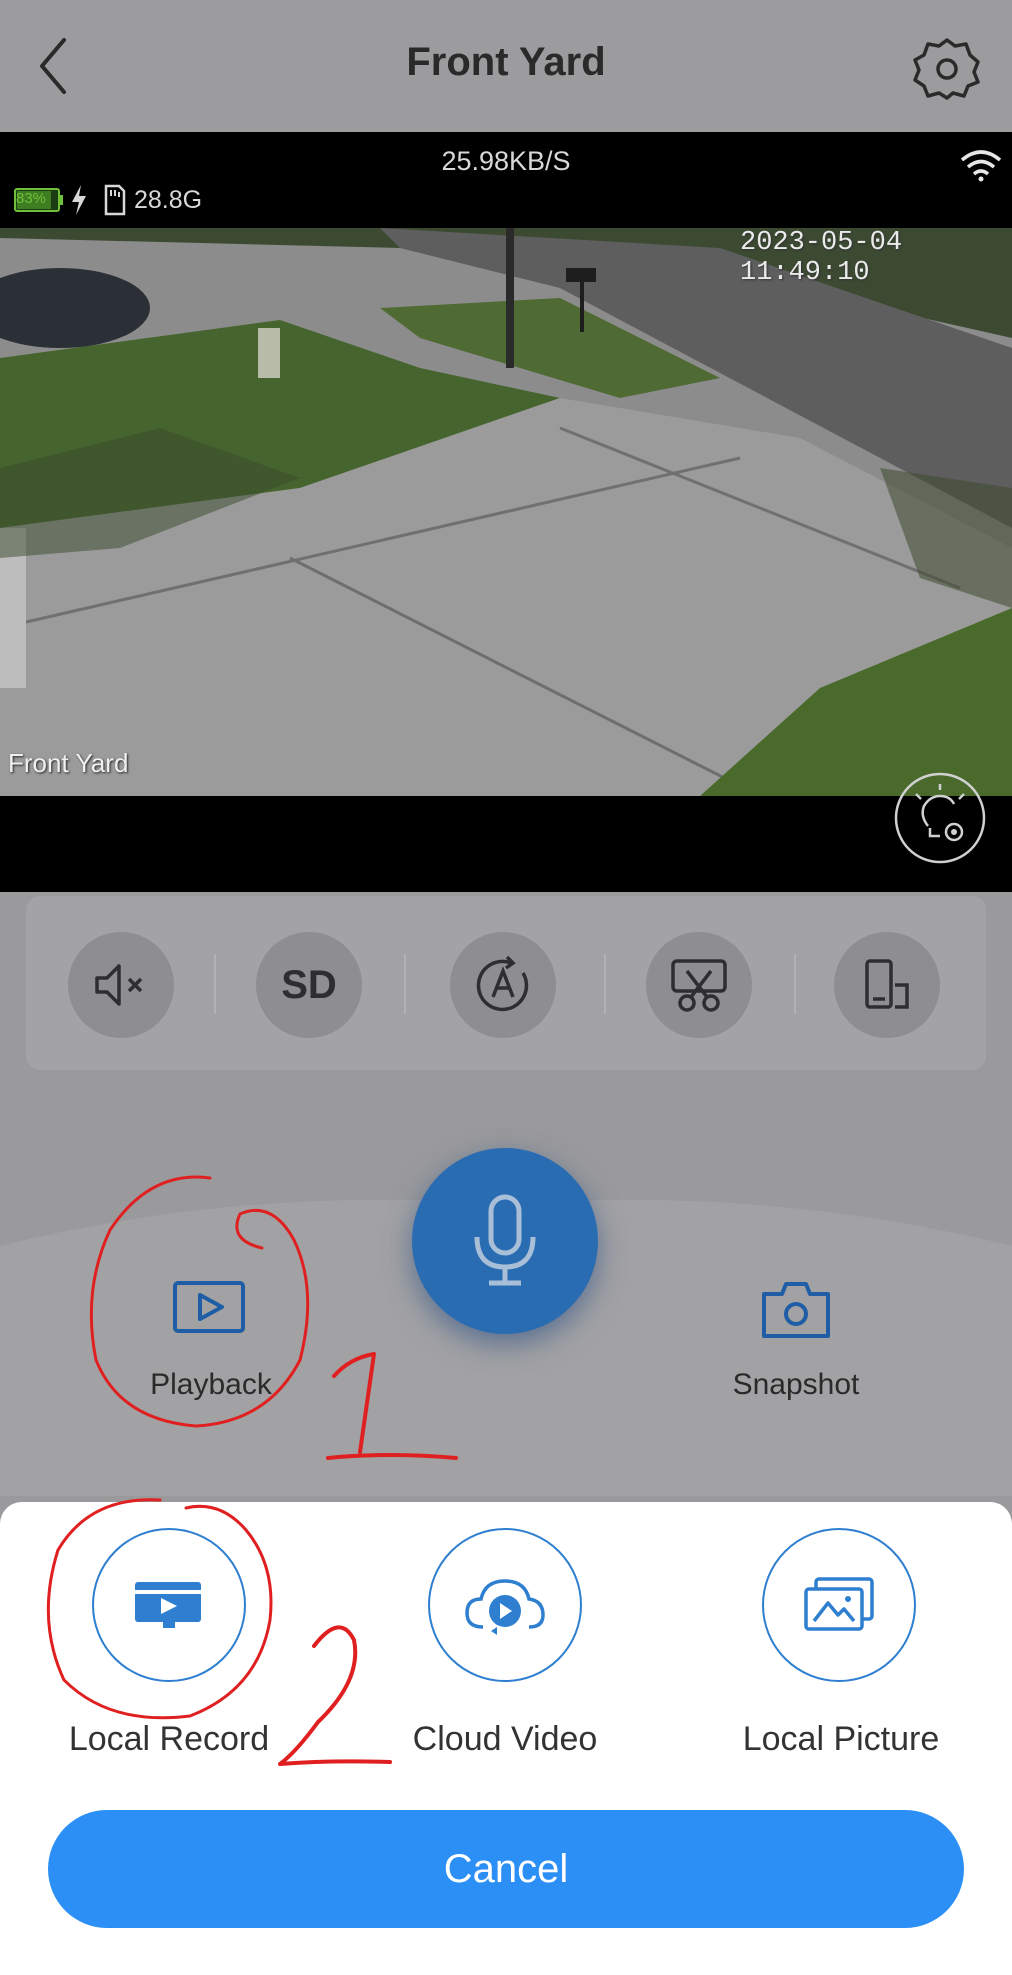 This screenshot has height=1975, width=1012. I want to click on quality-sd-button: SD, so click(309, 985).